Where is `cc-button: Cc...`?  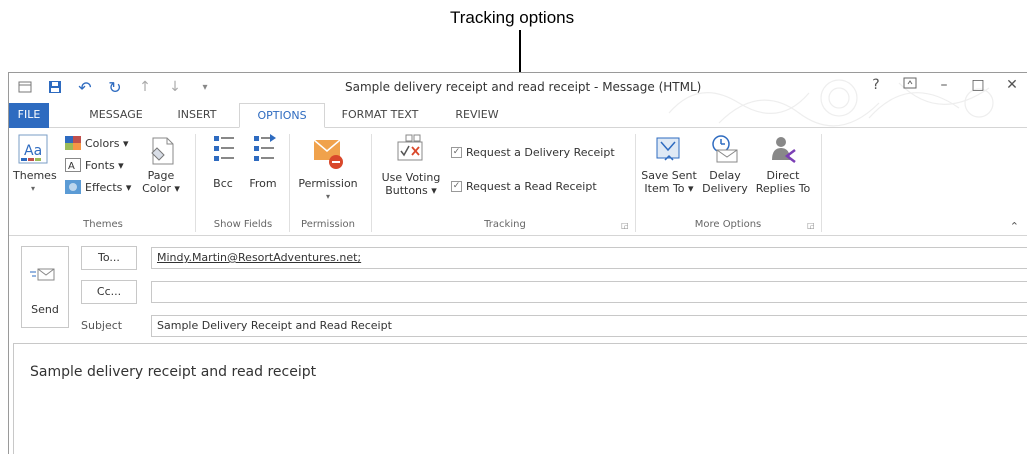
cc-button: Cc... is located at coordinates (109, 292).